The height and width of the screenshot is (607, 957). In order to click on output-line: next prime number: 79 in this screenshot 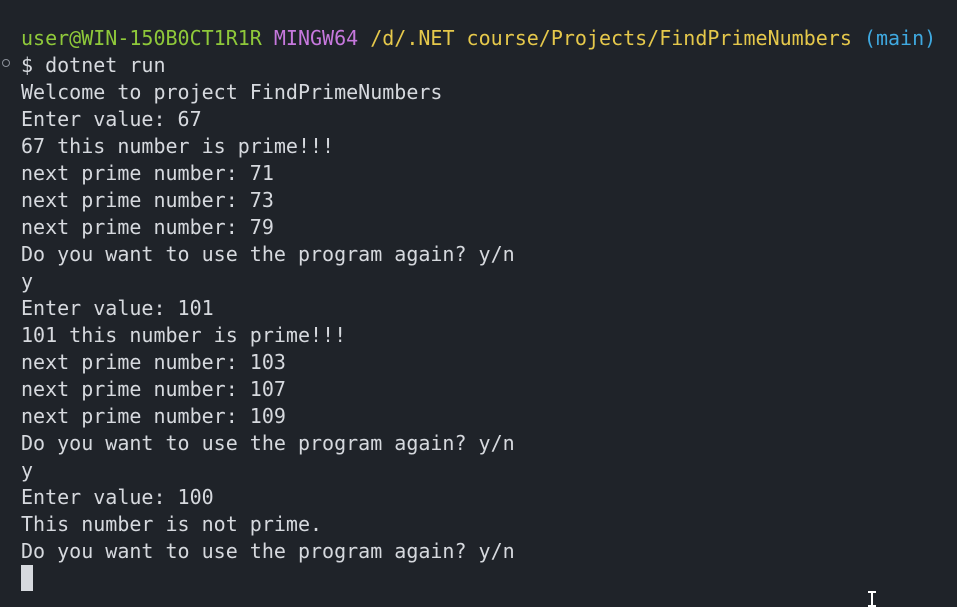, I will do `click(147, 227)`.